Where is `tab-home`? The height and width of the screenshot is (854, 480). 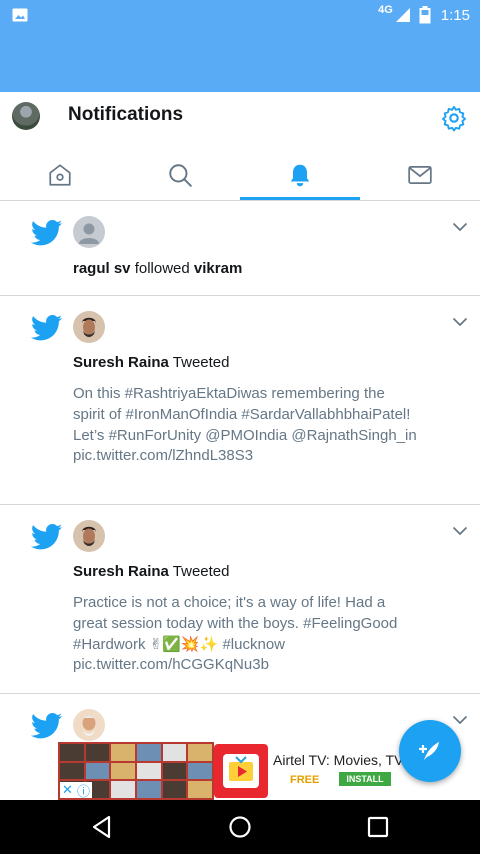 tab-home is located at coordinates (60, 175).